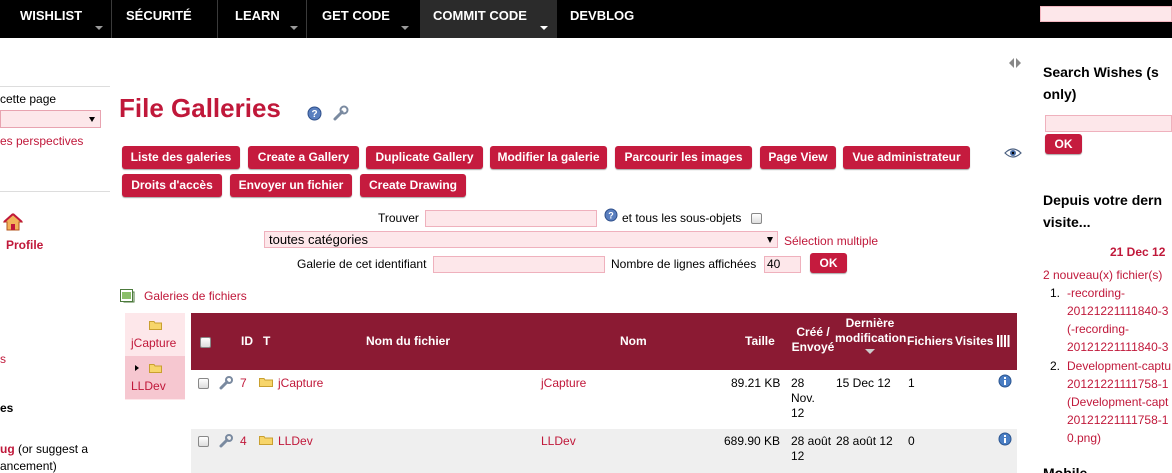 Image resolution: width=1172 pixels, height=473 pixels. Describe the element at coordinates (548, 157) in the screenshot. I see `edit-gallery-button: Modifier la galerie` at that location.